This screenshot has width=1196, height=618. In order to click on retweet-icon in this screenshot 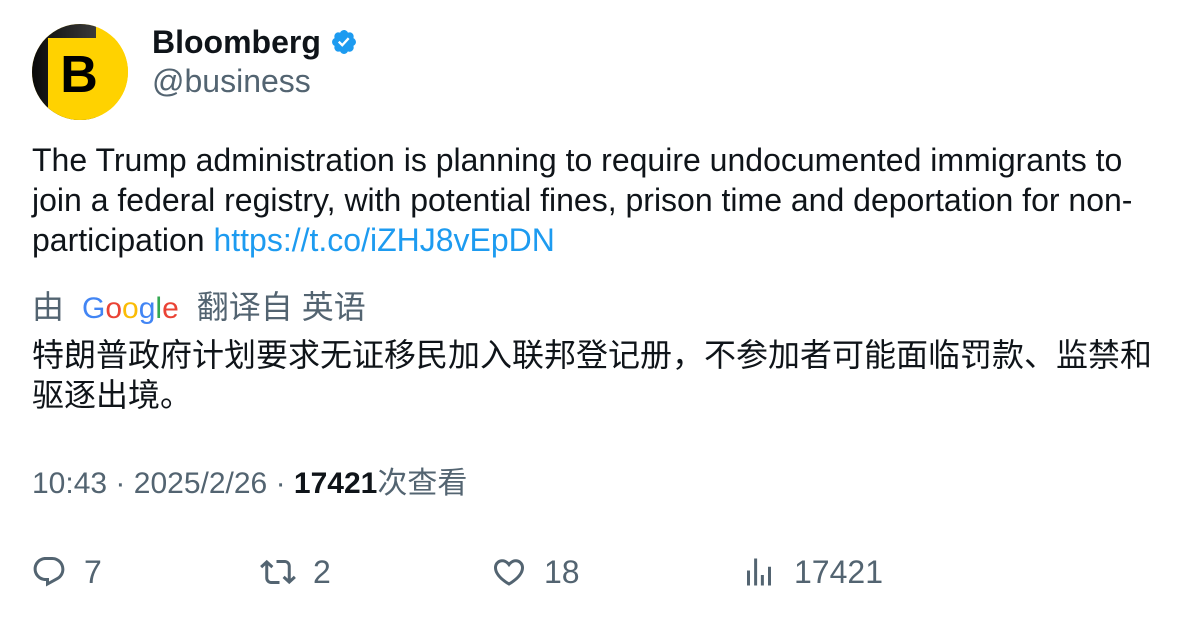, I will do `click(278, 572)`.